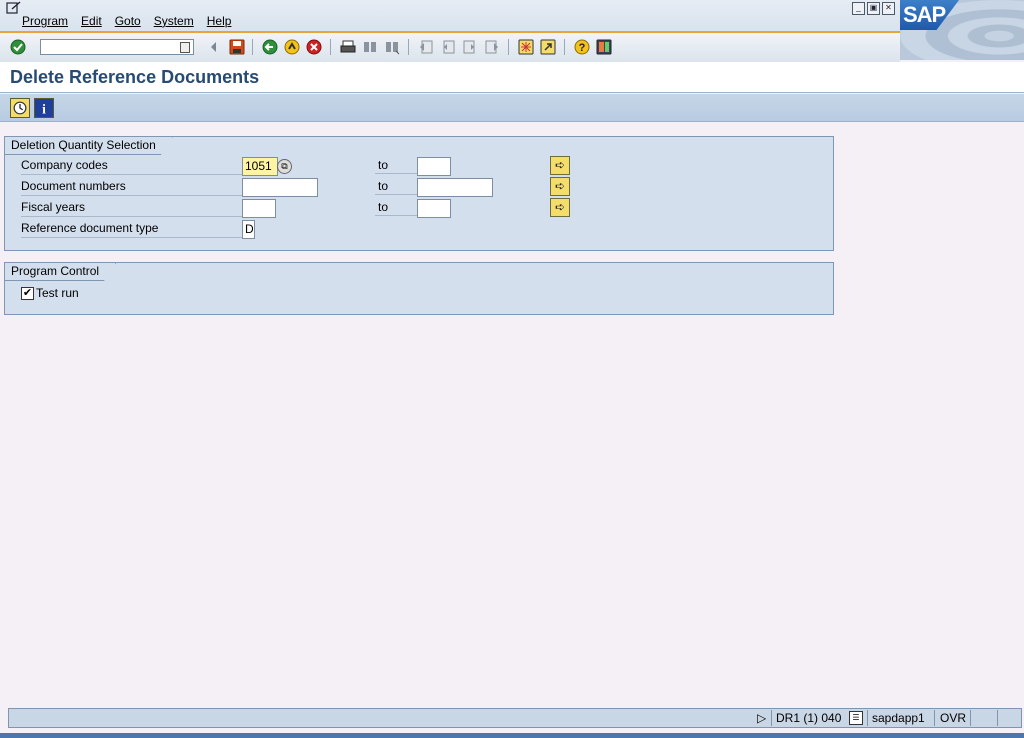 This screenshot has width=1024, height=738. Describe the element at coordinates (492, 47) in the screenshot. I see `last-page-icon` at that location.